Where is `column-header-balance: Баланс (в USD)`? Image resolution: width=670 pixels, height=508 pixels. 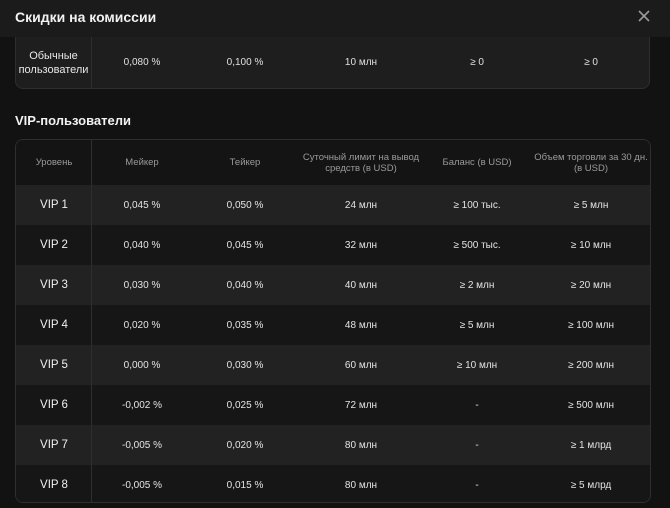 column-header-balance: Баланс (в USD) is located at coordinates (477, 162).